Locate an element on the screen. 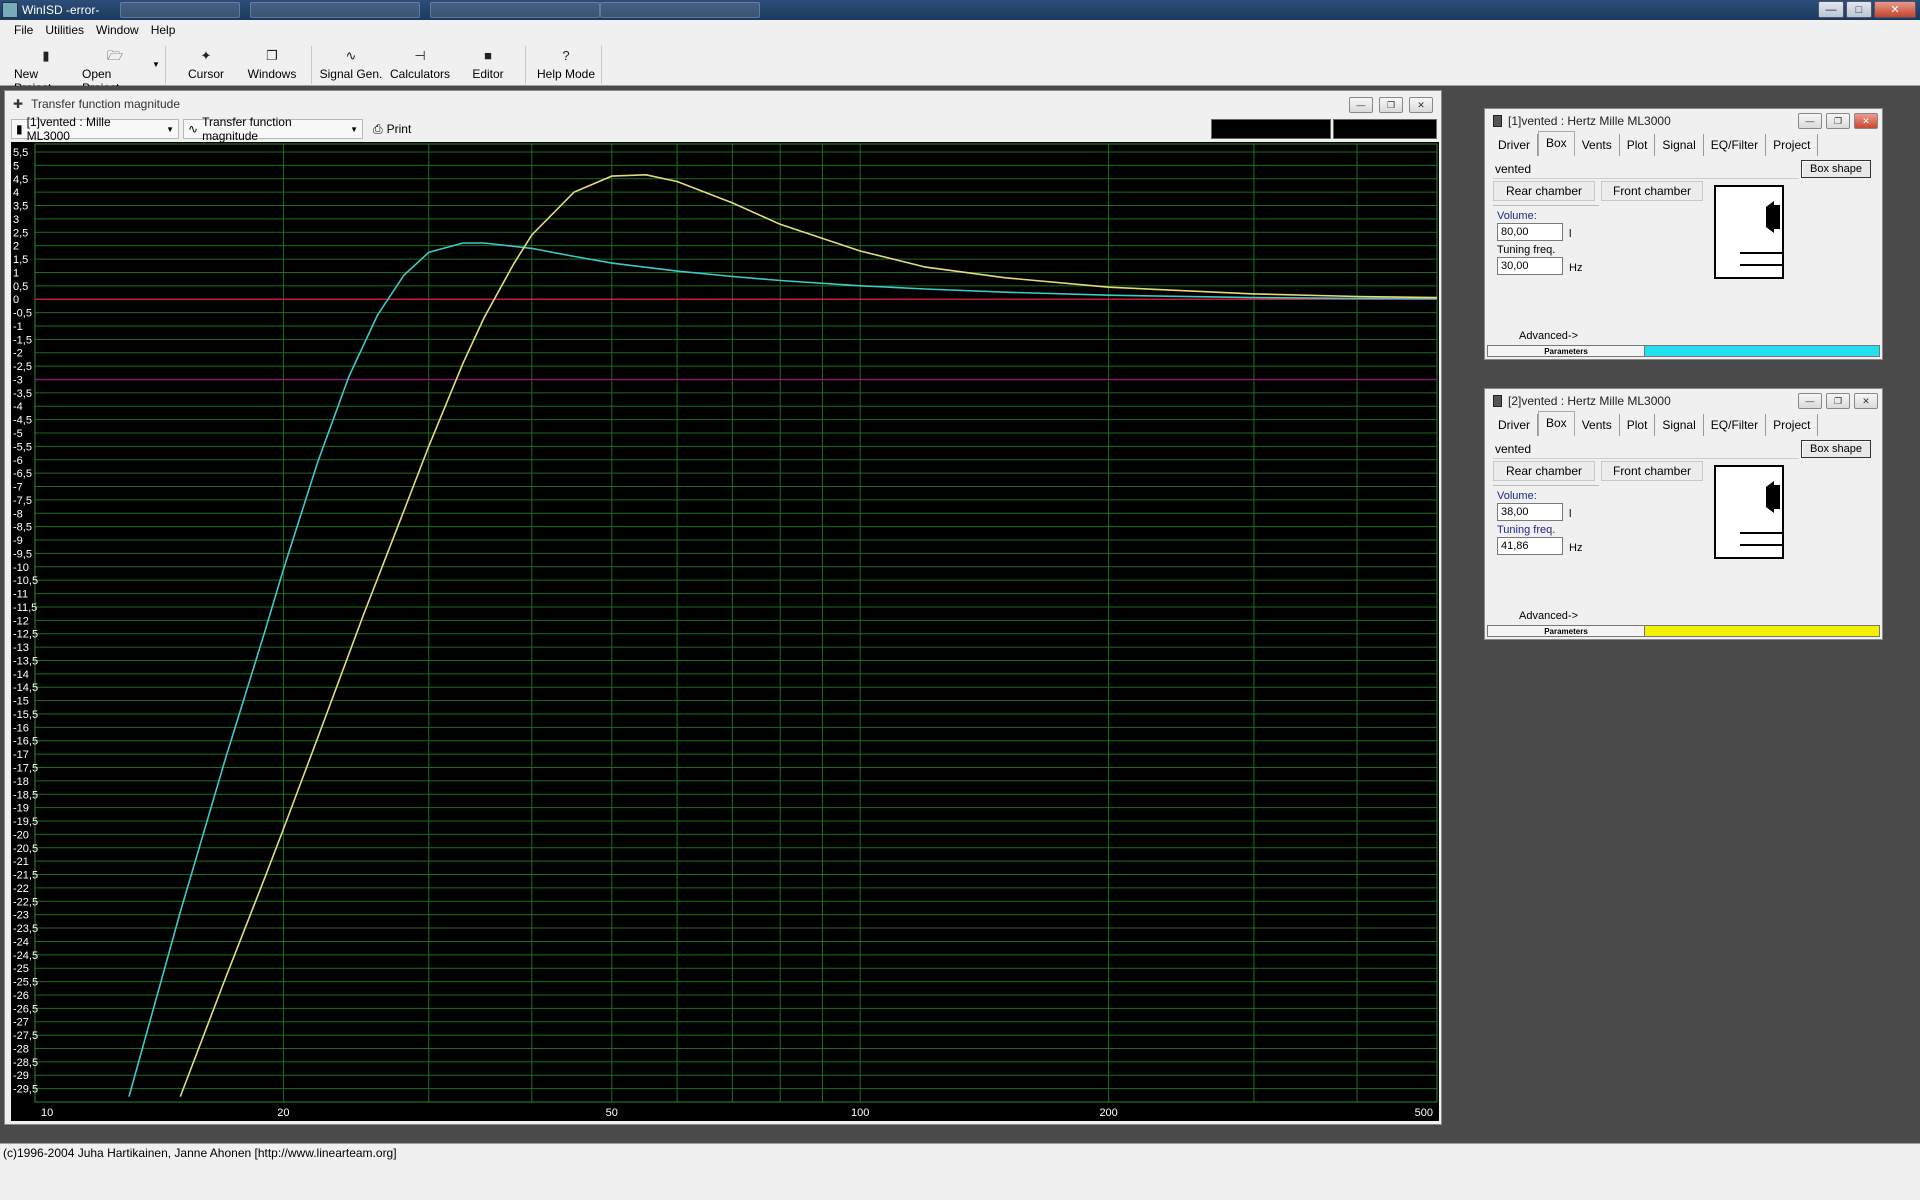  y-tick-label: -8,5 is located at coordinates (22, 528).